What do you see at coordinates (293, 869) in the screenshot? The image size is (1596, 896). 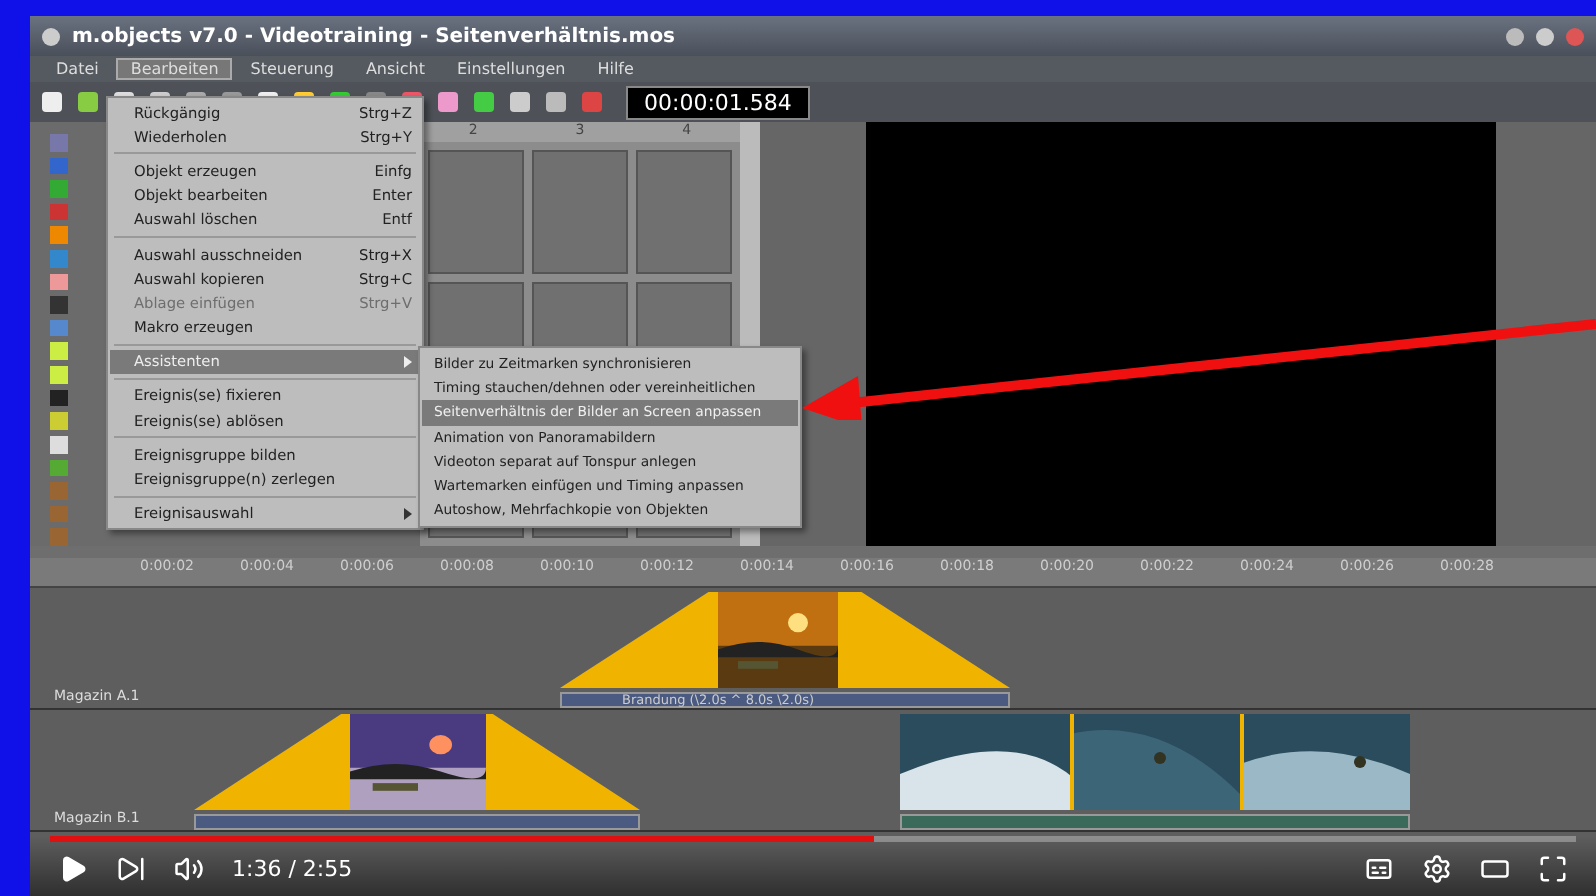 I see `playback-time: 1:36 / 2:55` at bounding box center [293, 869].